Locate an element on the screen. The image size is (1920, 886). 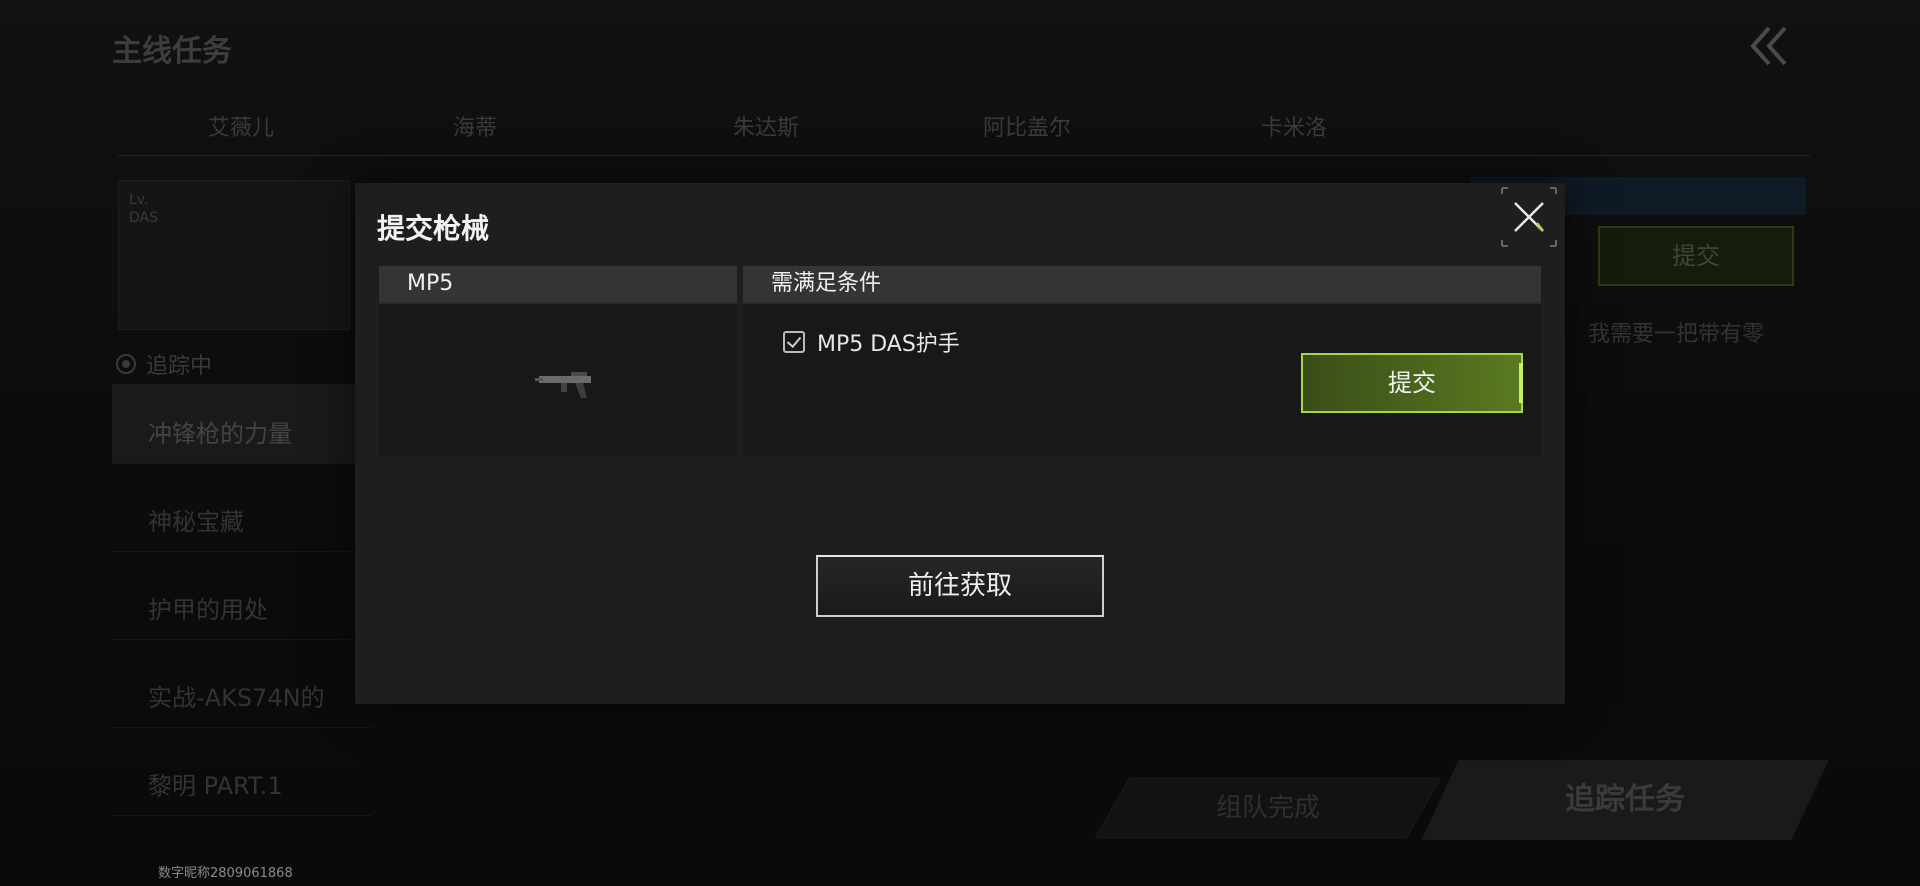
conditions-header: 需满足条件 is located at coordinates (1142, 285).